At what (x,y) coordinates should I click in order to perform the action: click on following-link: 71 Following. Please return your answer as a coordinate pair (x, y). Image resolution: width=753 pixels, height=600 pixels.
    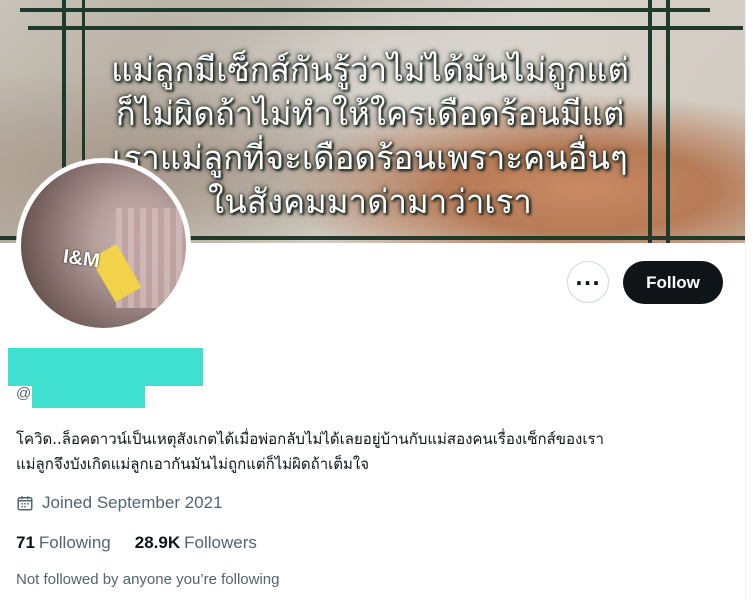
    Looking at the image, I should click on (63, 543).